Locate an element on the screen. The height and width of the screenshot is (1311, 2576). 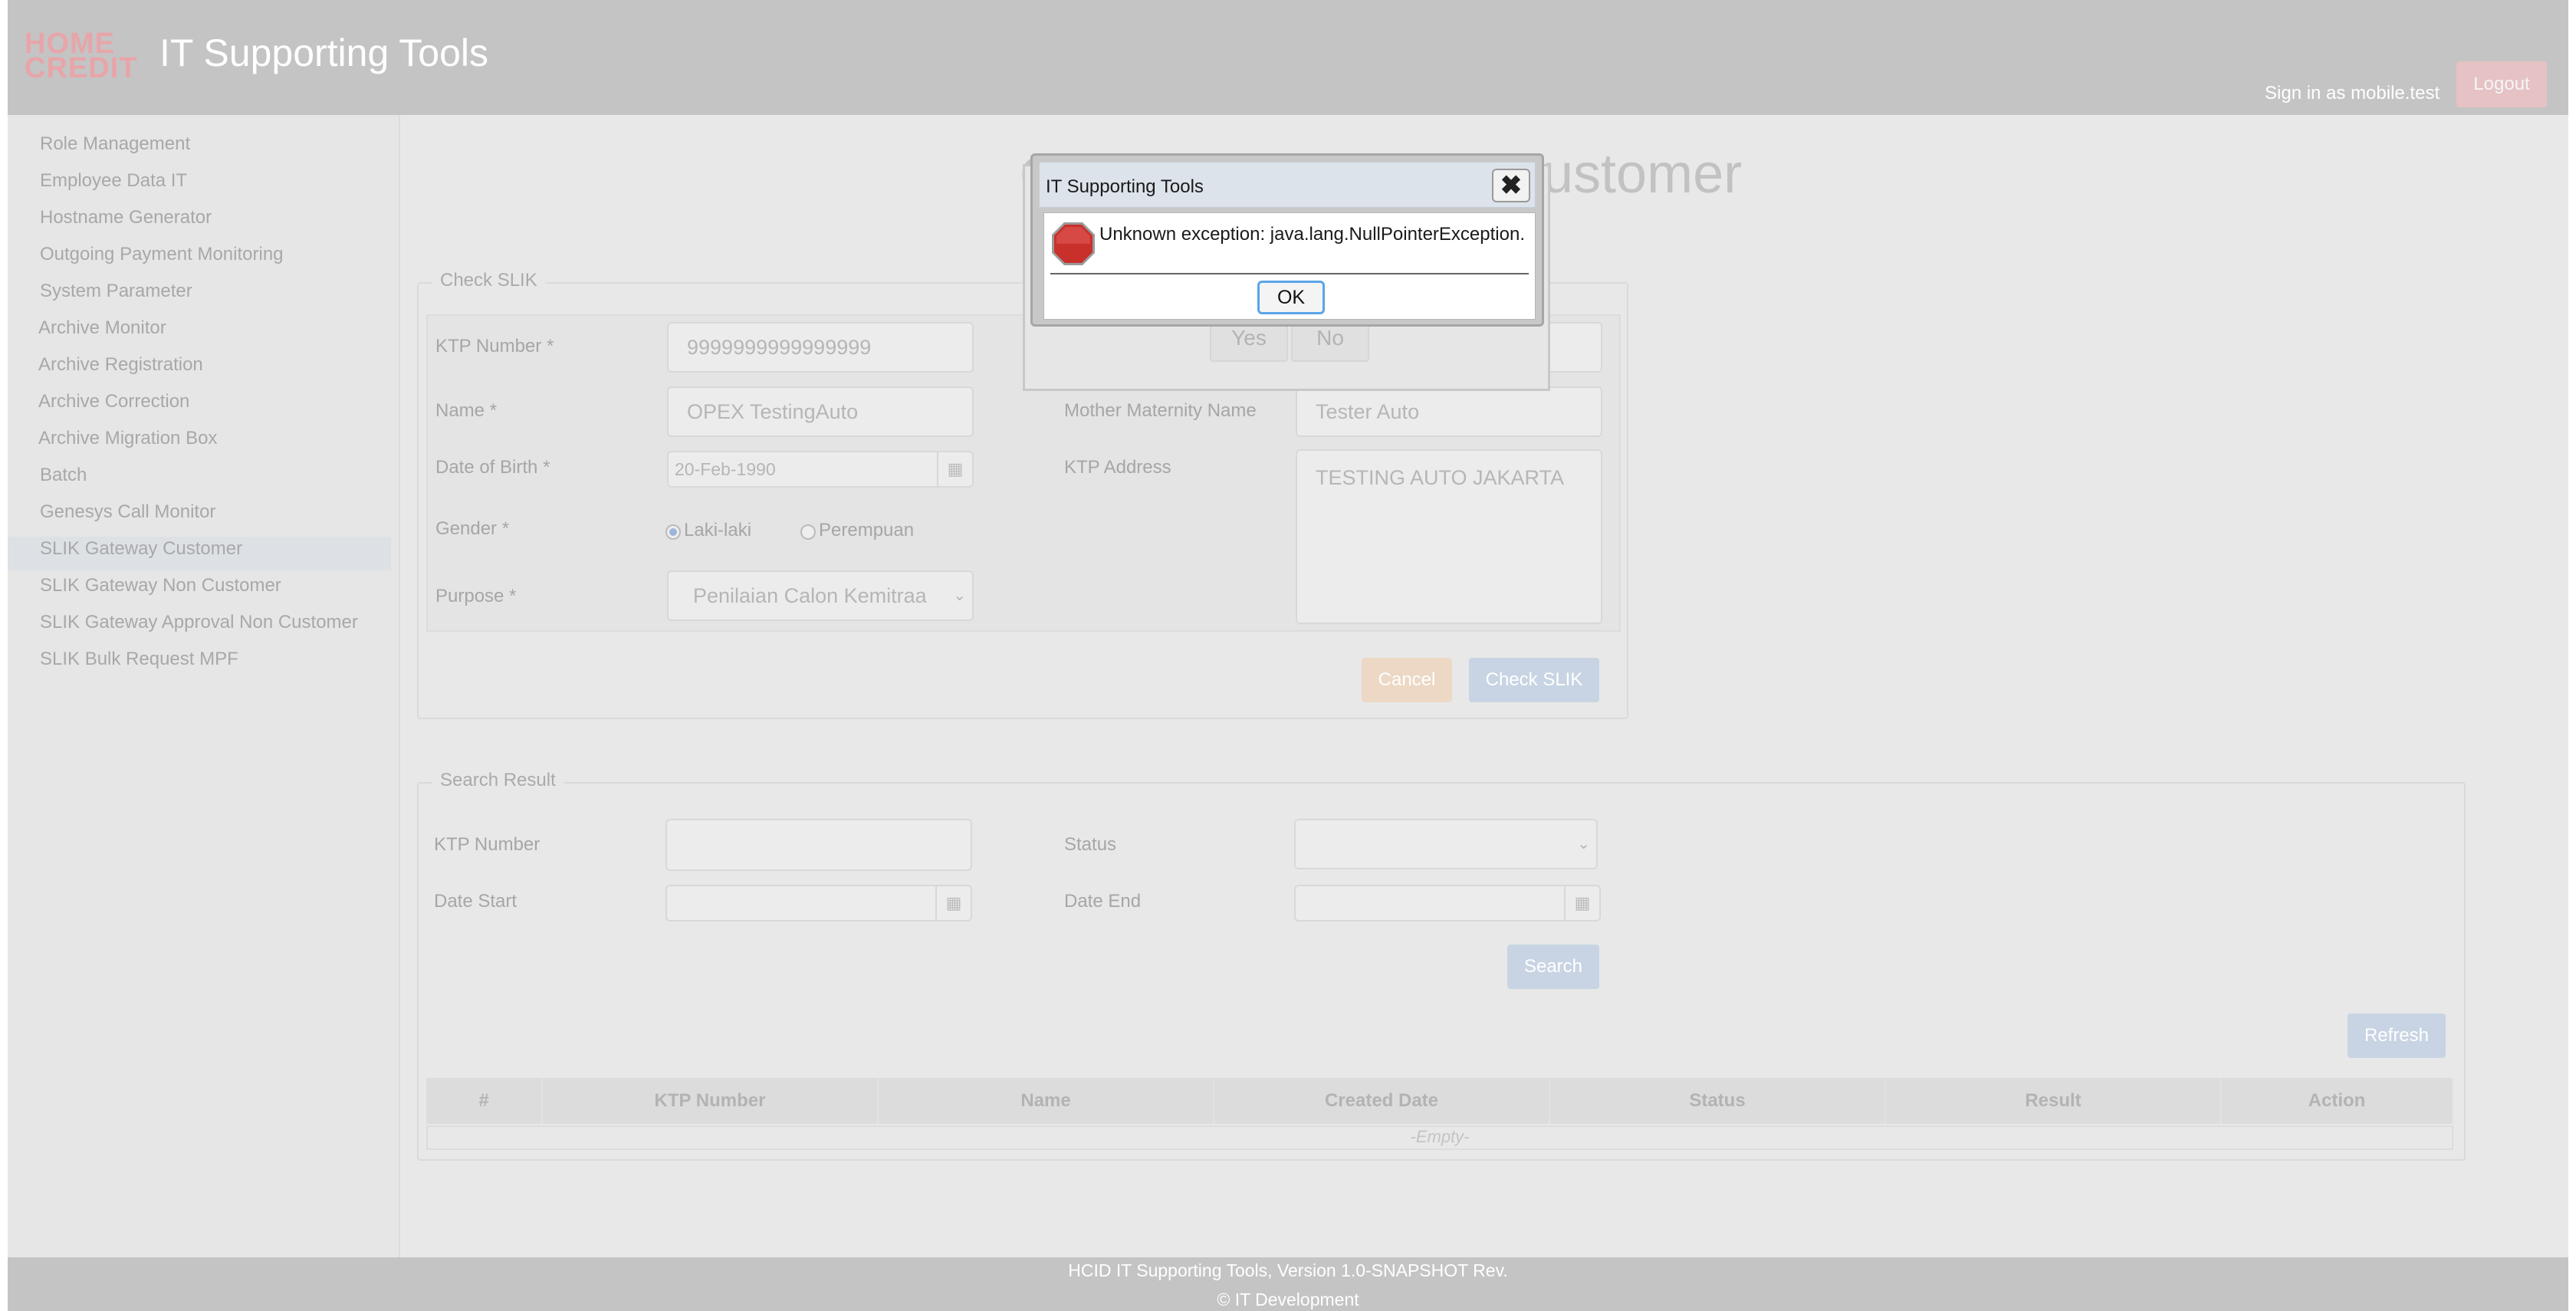
column-header-status: Status is located at coordinates (1718, 1101).